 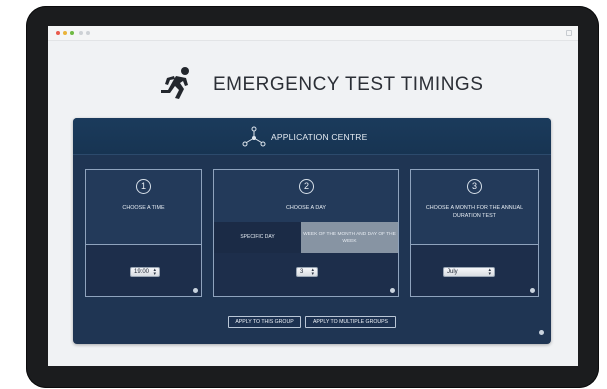 I want to click on panel-header: APPLICATION CENTRE, so click(x=312, y=136).